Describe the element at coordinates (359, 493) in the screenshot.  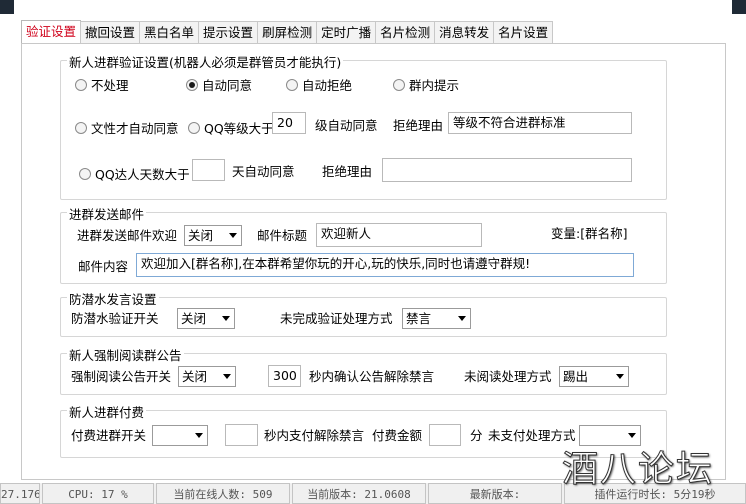
I see `status-current-version: 当前版本: 21.0608` at that location.